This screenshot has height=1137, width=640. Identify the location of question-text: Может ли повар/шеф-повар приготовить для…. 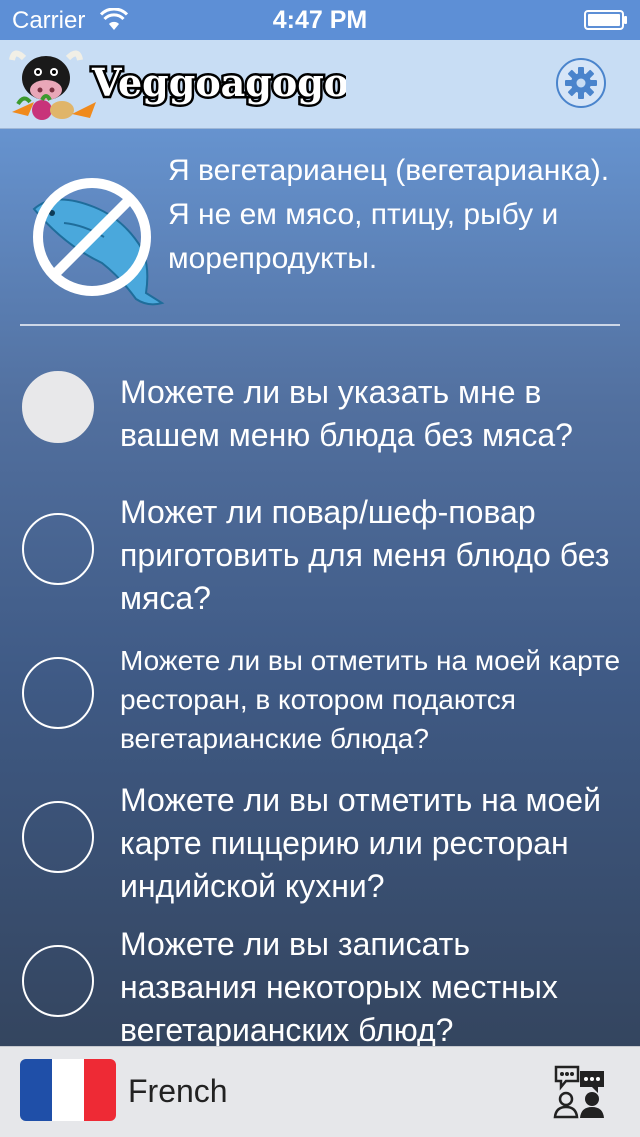
(365, 555).